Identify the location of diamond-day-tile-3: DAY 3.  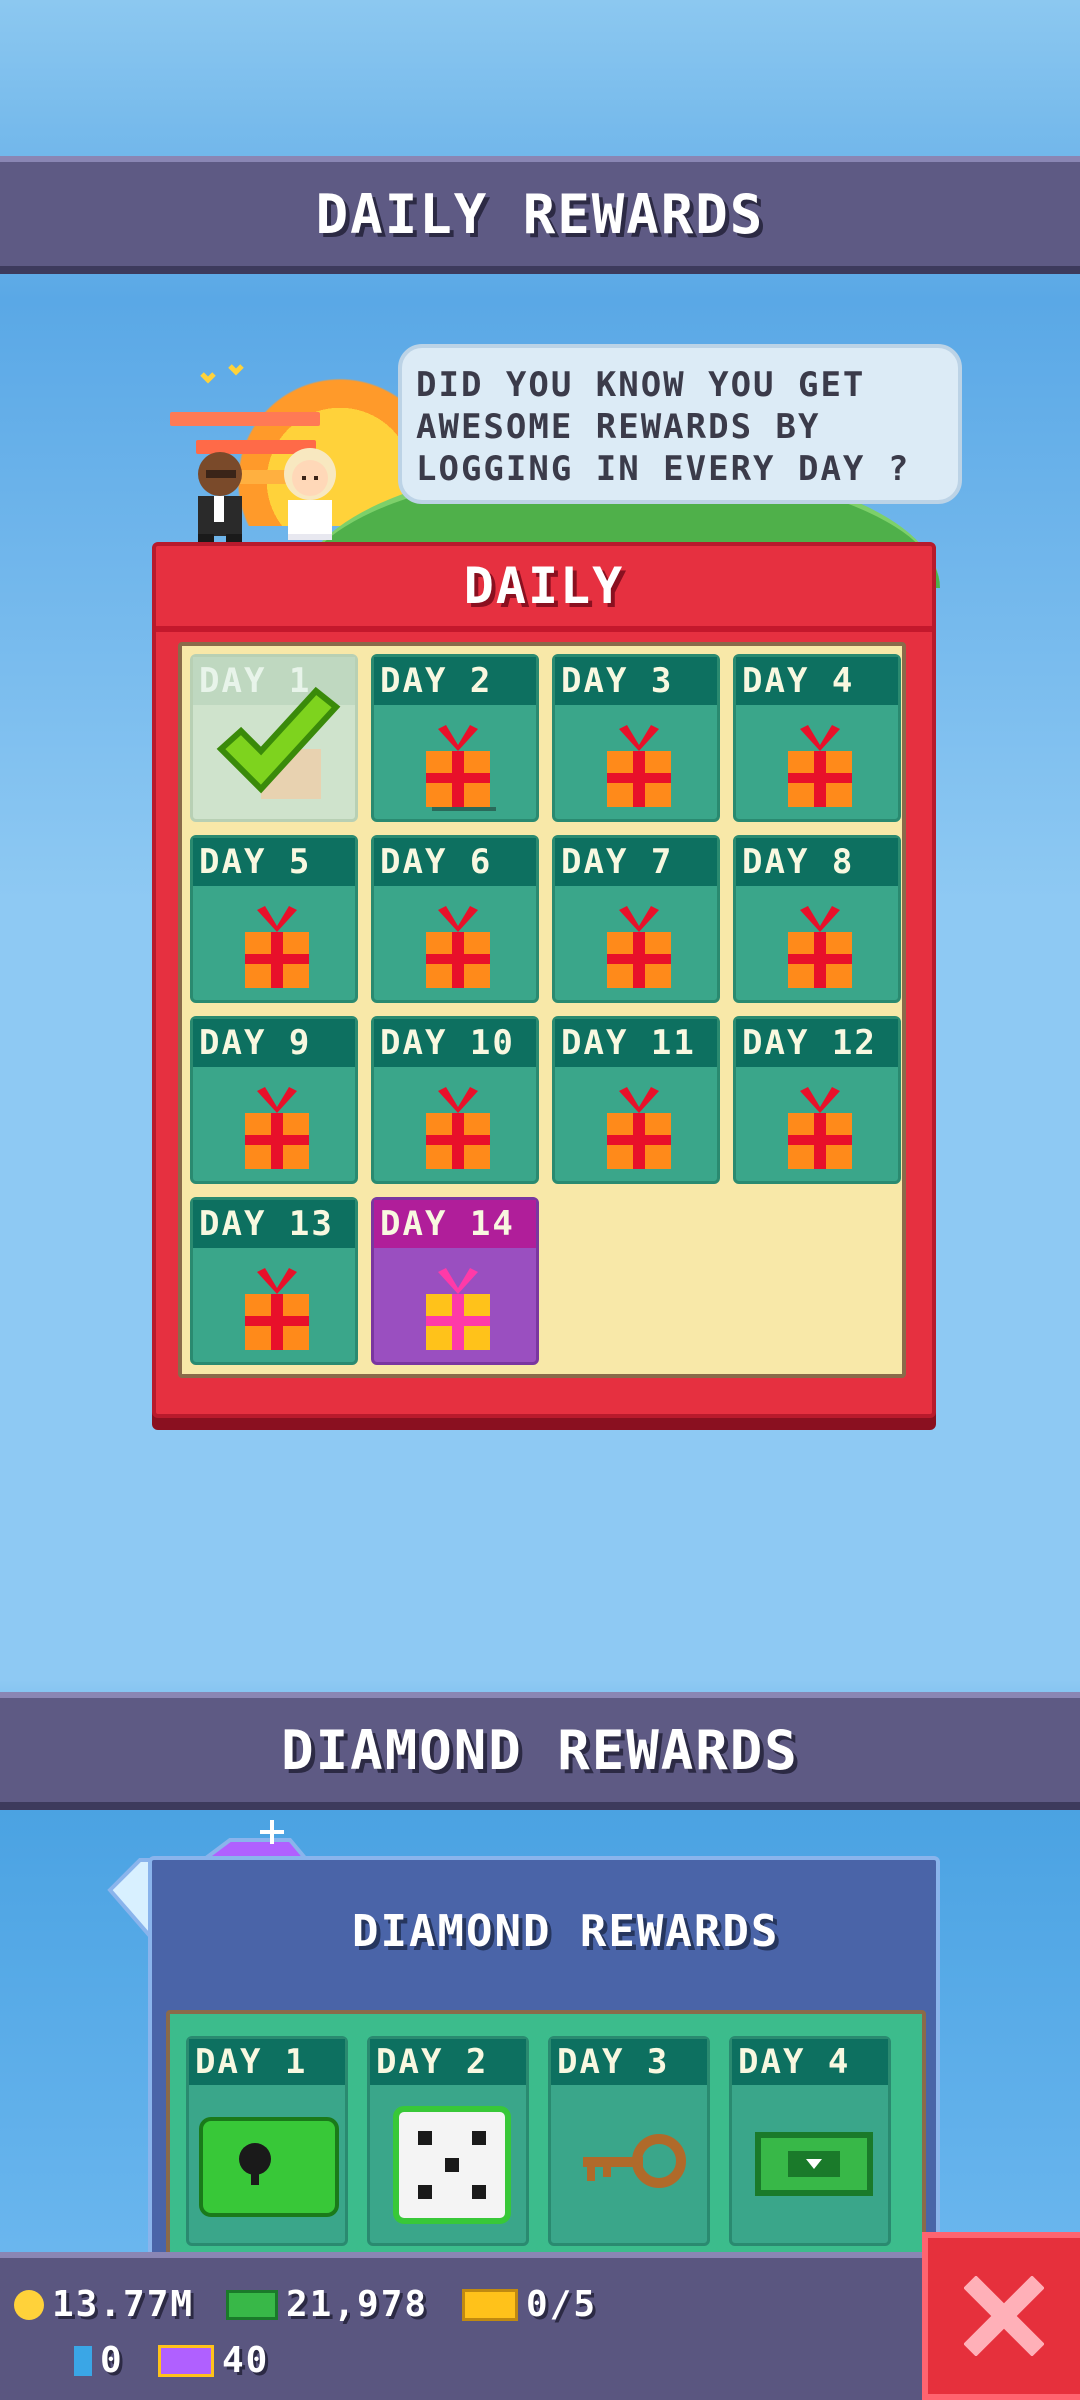
(629, 2141).